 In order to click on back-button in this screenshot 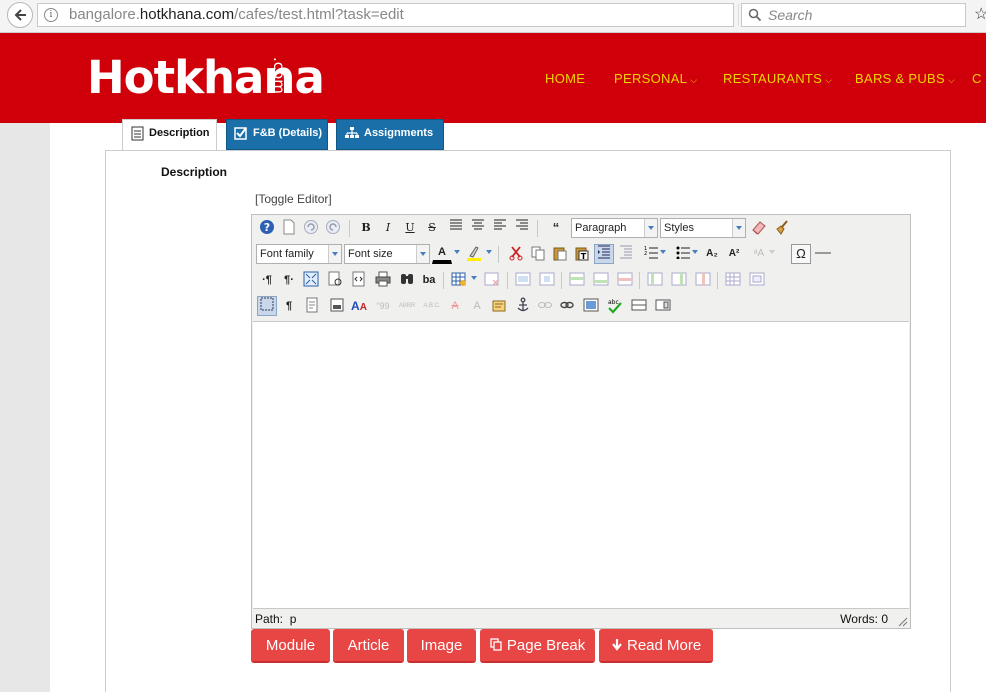, I will do `click(20, 15)`.